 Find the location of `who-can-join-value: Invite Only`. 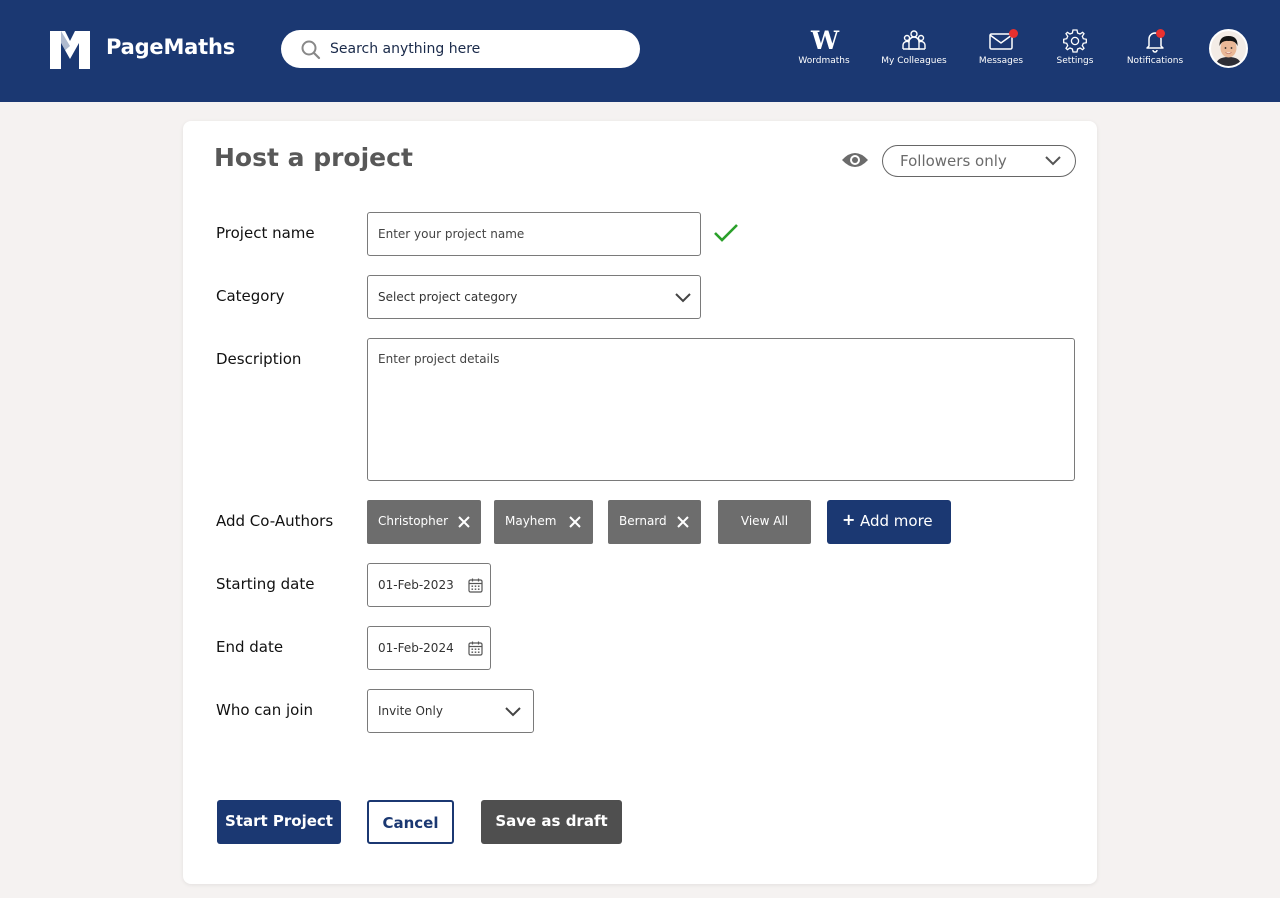

who-can-join-value: Invite Only is located at coordinates (410, 711).